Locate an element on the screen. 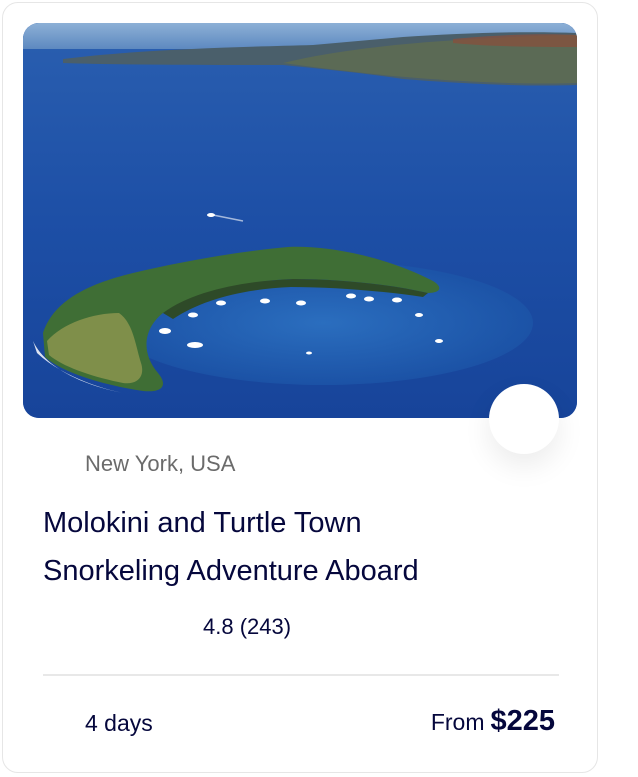 This screenshot has height=777, width=638. tour-price: From $225 is located at coordinates (493, 721).